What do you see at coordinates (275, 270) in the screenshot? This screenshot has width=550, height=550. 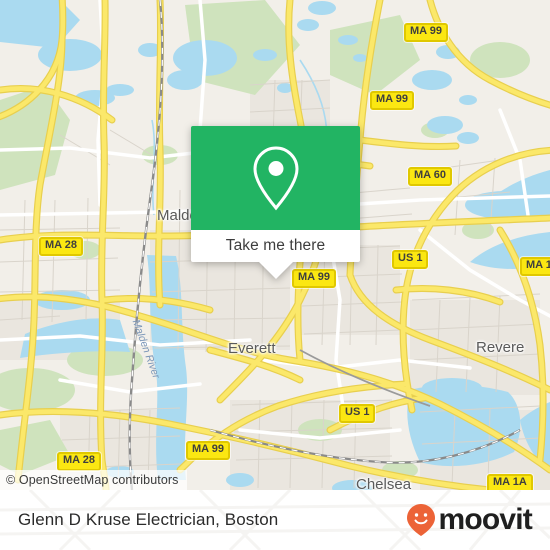 I see `callout-pointer` at bounding box center [275, 270].